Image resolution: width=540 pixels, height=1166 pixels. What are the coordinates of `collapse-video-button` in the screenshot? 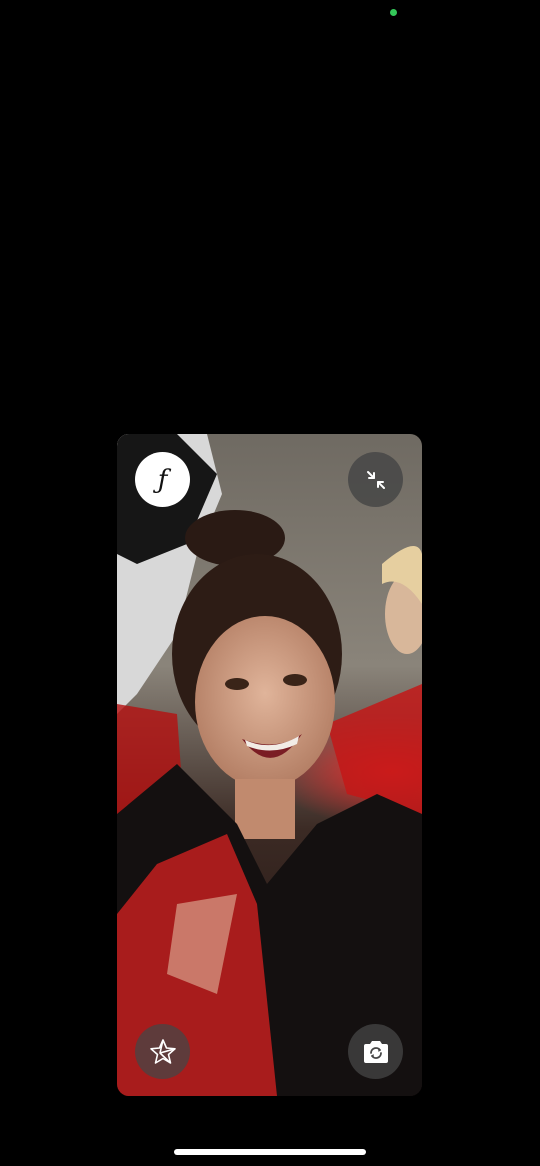 It's located at (375, 479).